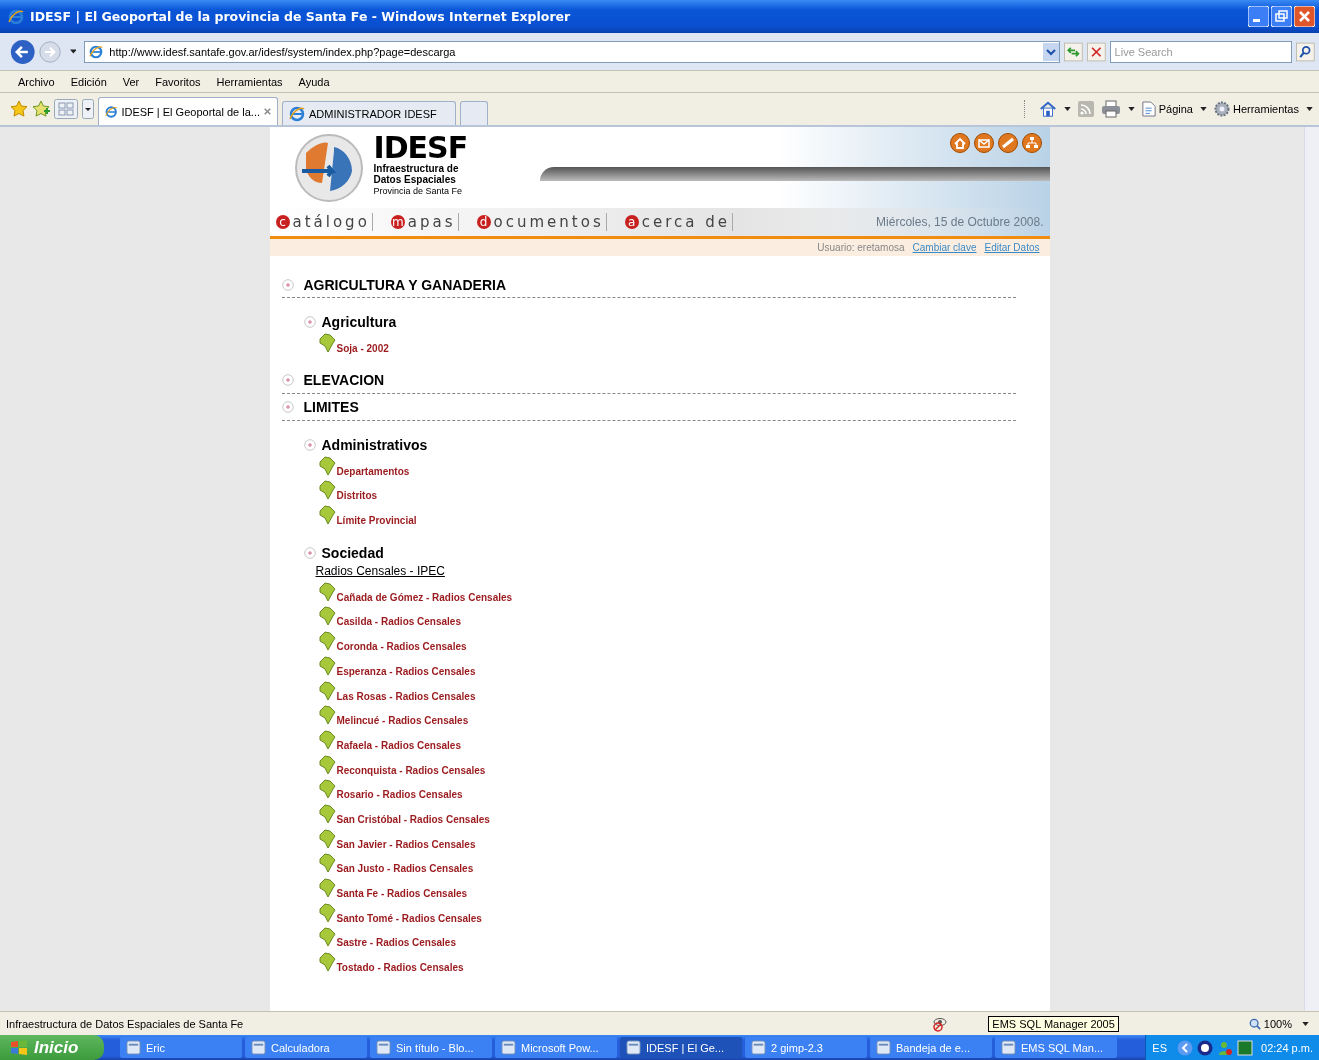  What do you see at coordinates (73, 51) in the screenshot?
I see `dropdown-caret-icon` at bounding box center [73, 51].